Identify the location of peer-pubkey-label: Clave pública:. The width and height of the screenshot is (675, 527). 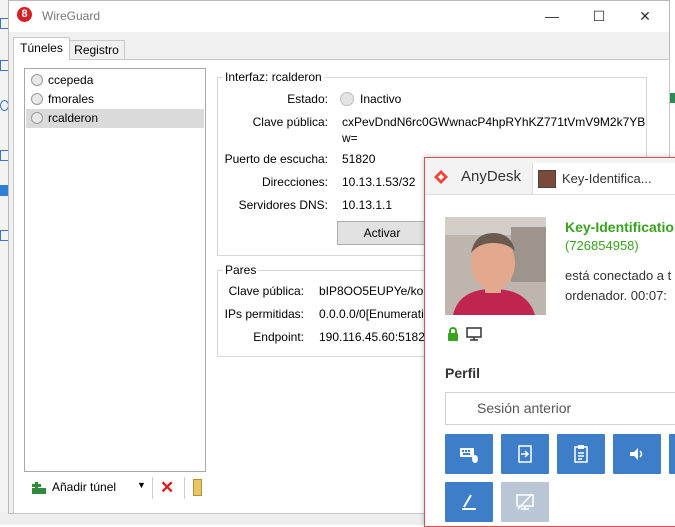
(266, 291).